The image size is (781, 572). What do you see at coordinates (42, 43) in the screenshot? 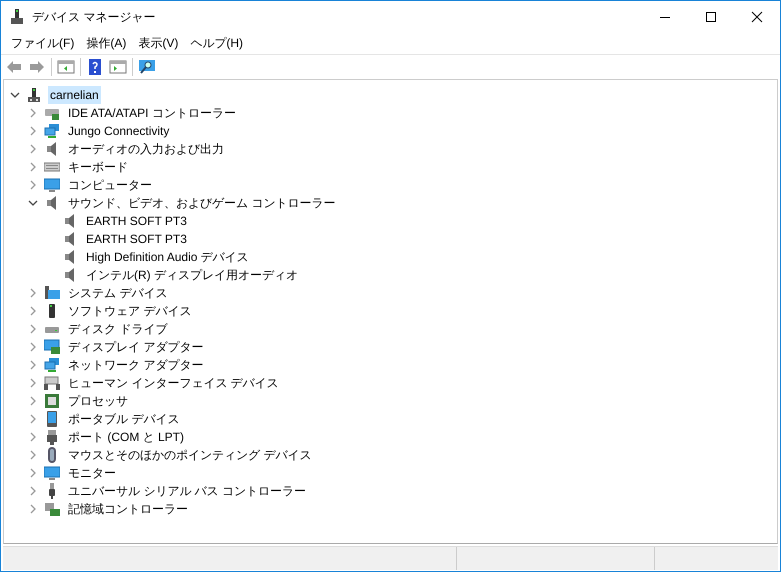
I see `menu-item: ファイル(F)` at bounding box center [42, 43].